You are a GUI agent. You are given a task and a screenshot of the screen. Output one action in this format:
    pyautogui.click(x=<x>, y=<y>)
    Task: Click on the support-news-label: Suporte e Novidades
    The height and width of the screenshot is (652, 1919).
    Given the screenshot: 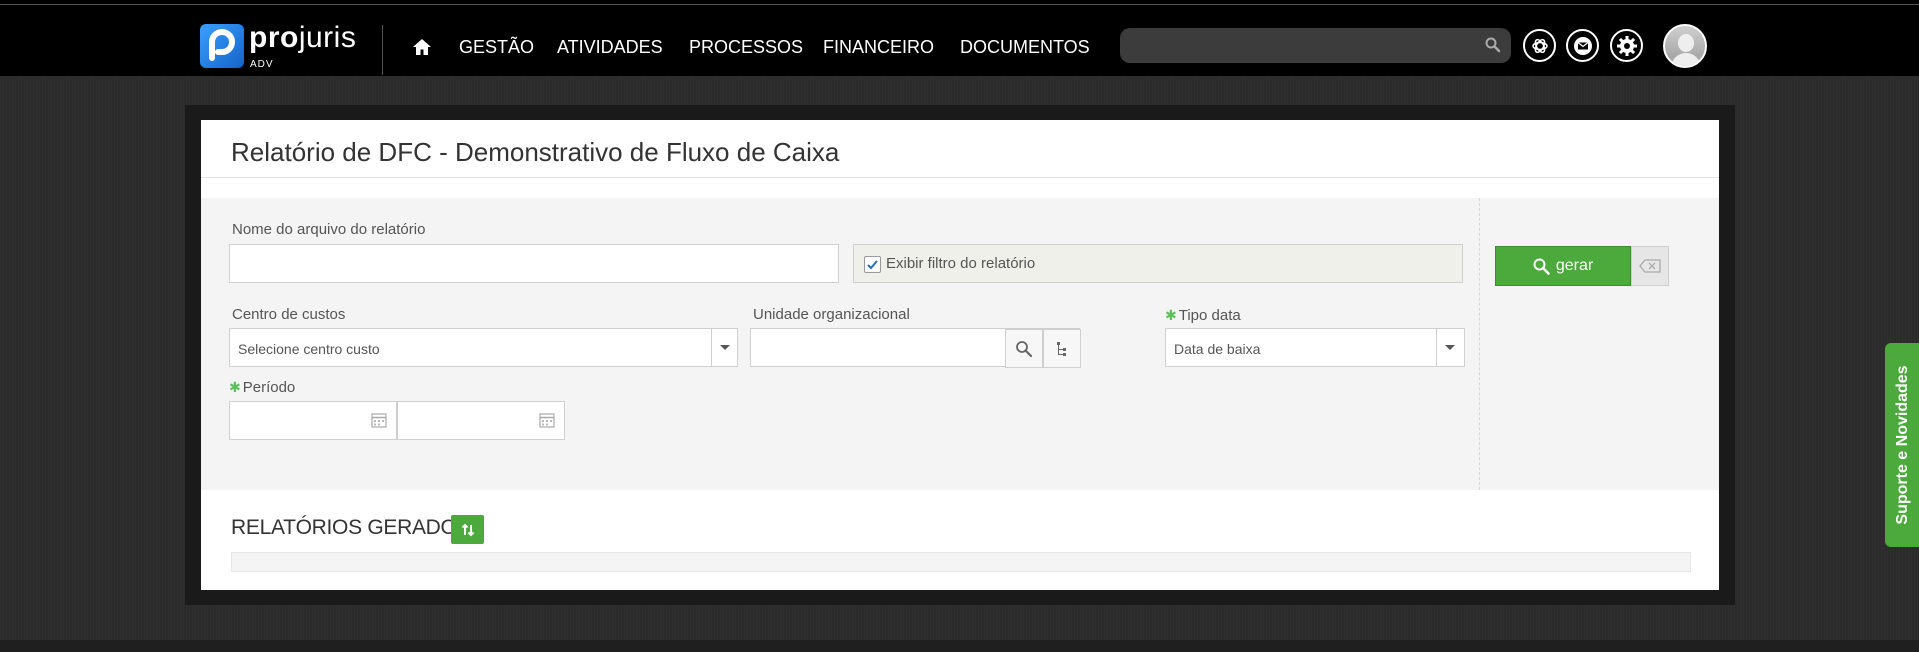 What is the action you would take?
    pyautogui.click(x=1902, y=445)
    